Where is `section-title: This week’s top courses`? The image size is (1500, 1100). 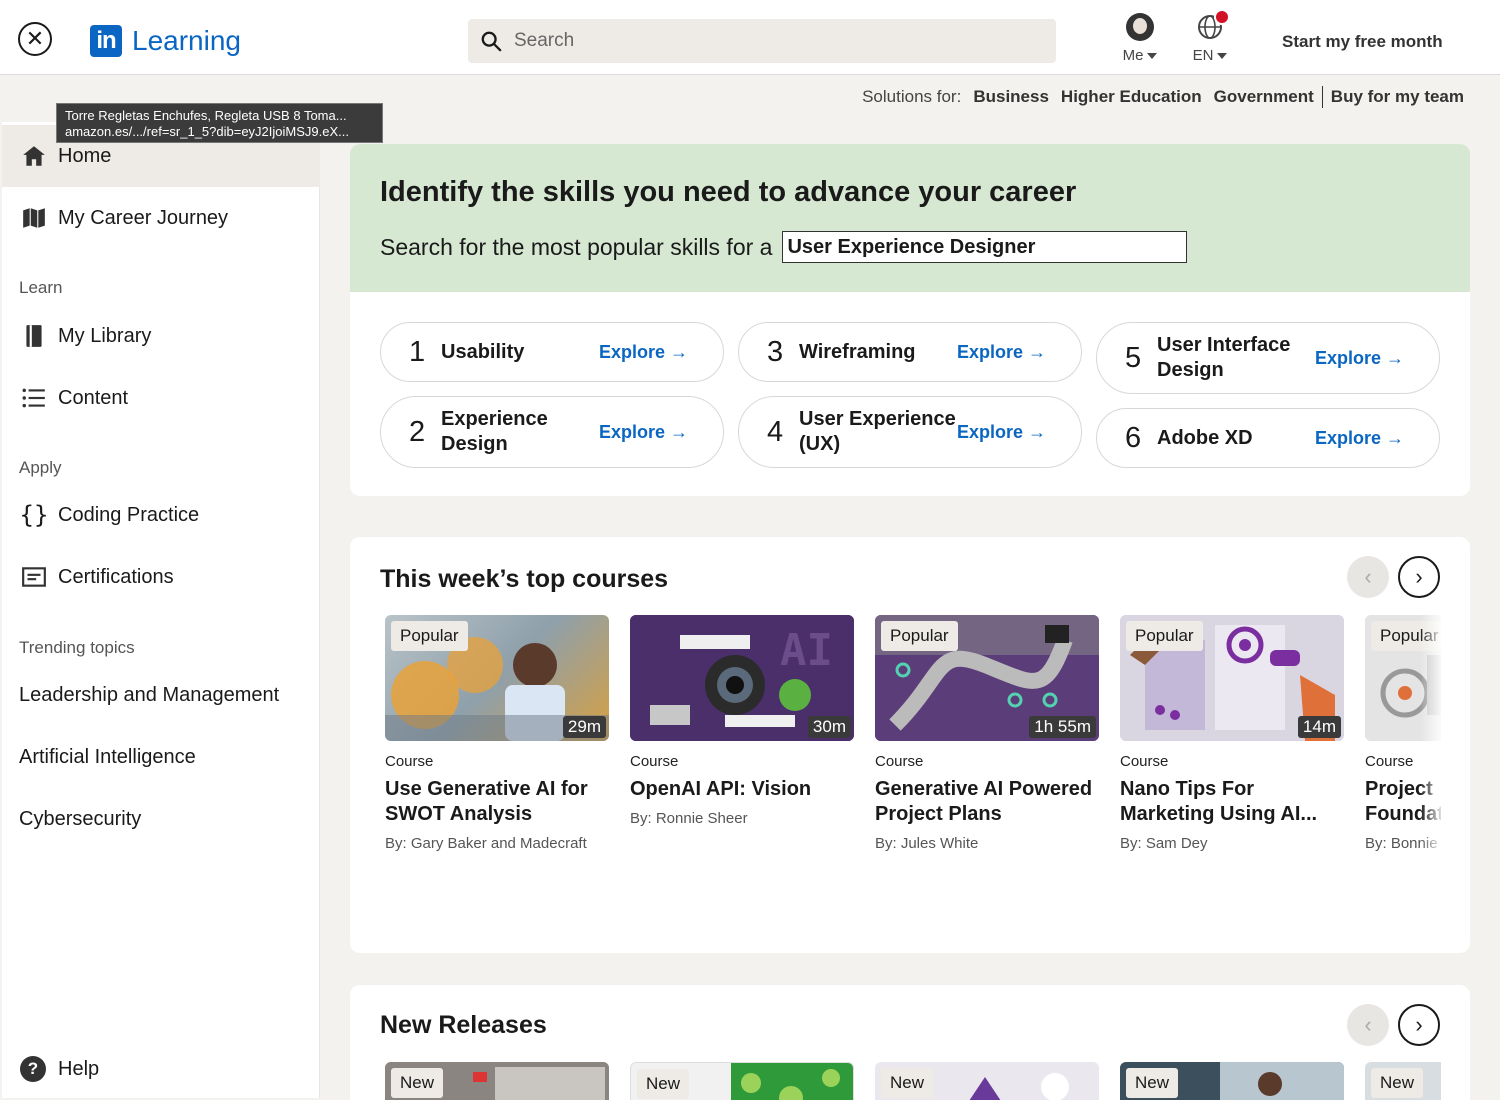
section-title: This week’s top courses is located at coordinates (524, 579).